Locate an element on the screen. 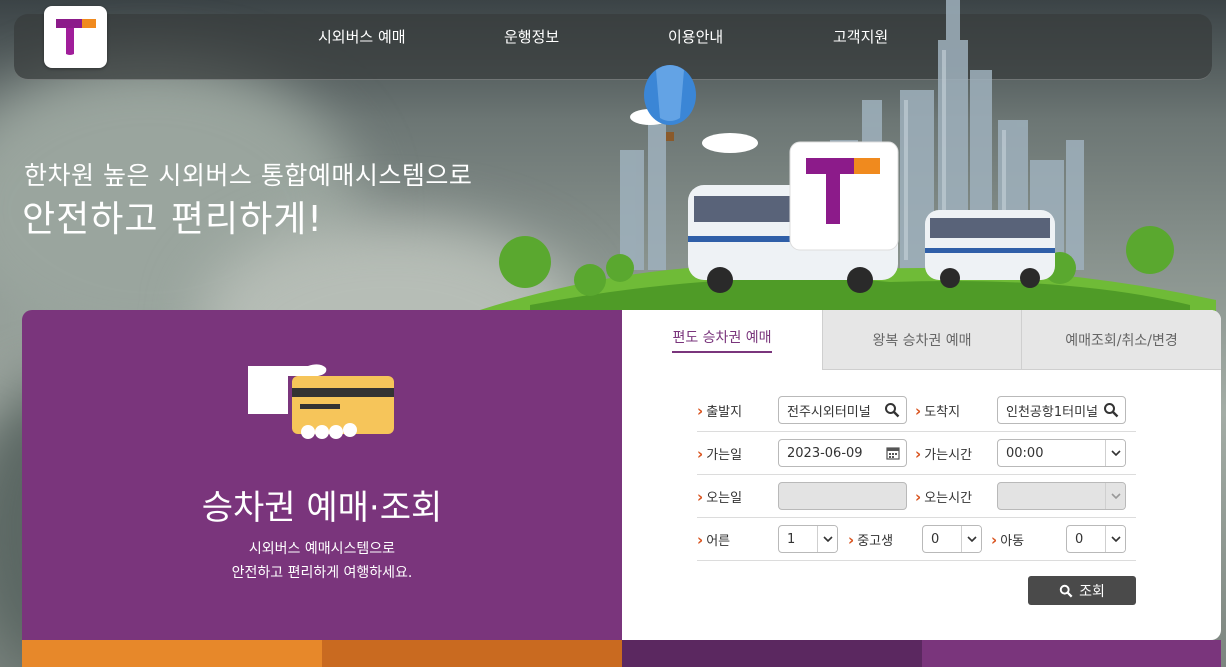 This screenshot has width=1226, height=667. nav-item-support: 고객지원 is located at coordinates (860, 36).